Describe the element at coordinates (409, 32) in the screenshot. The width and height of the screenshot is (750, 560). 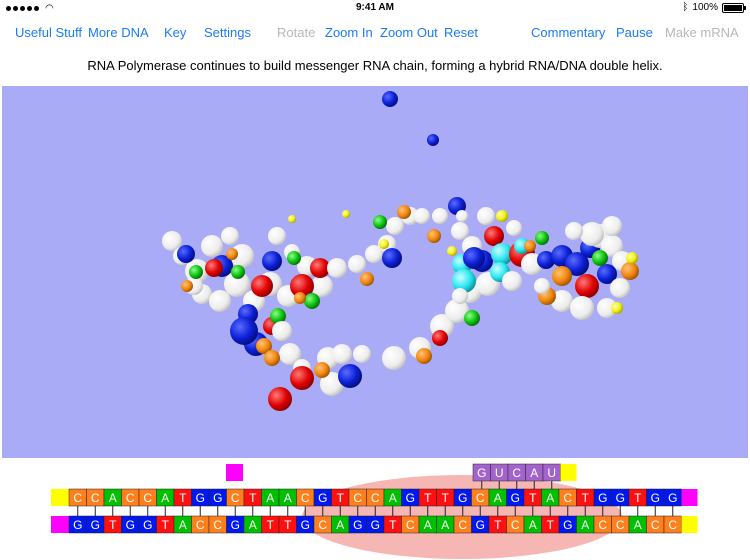
I see `zoom-out-button: Zoom Out` at that location.